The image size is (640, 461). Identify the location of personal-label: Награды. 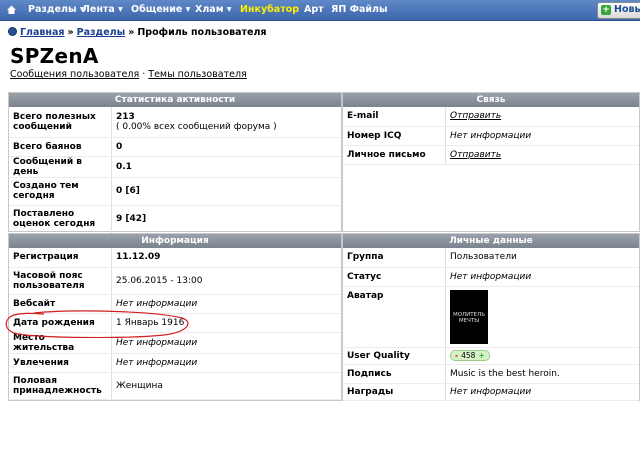
(394, 392).